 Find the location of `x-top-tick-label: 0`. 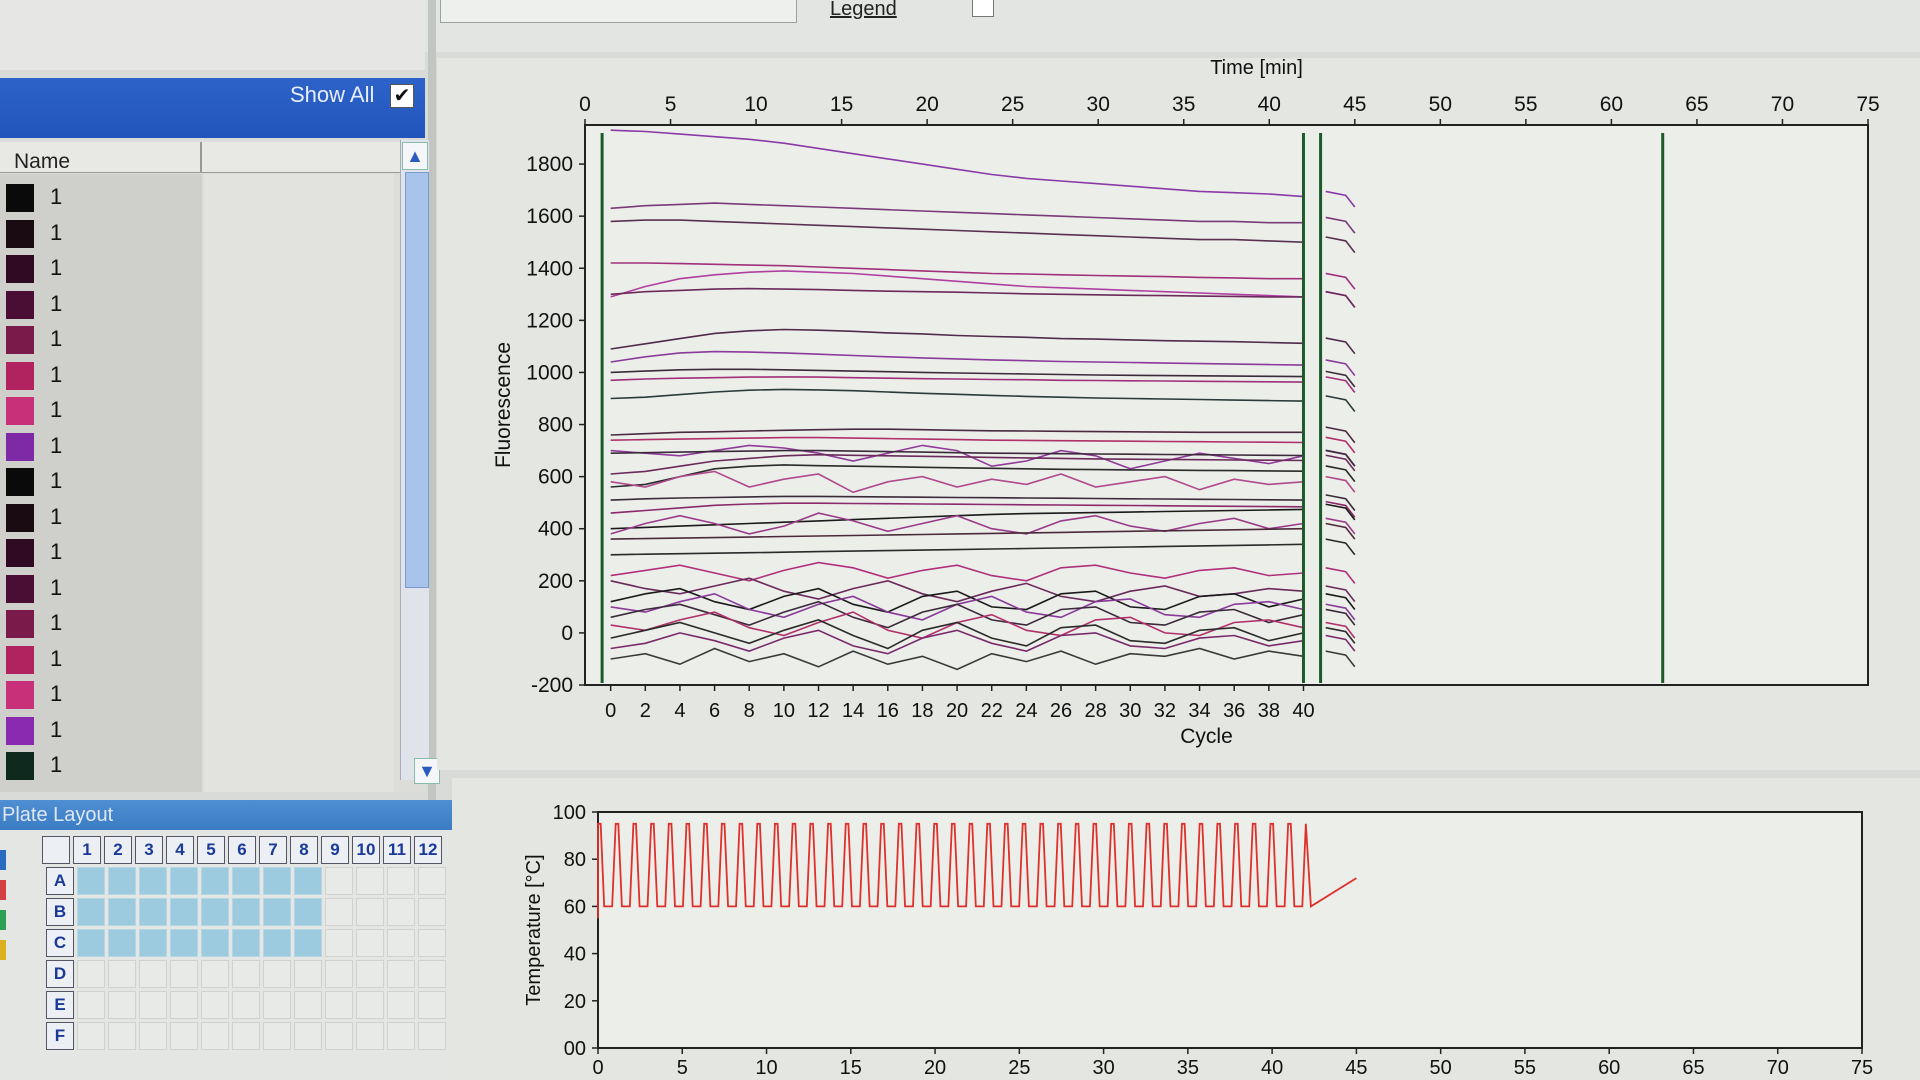

x-top-tick-label: 0 is located at coordinates (585, 104).